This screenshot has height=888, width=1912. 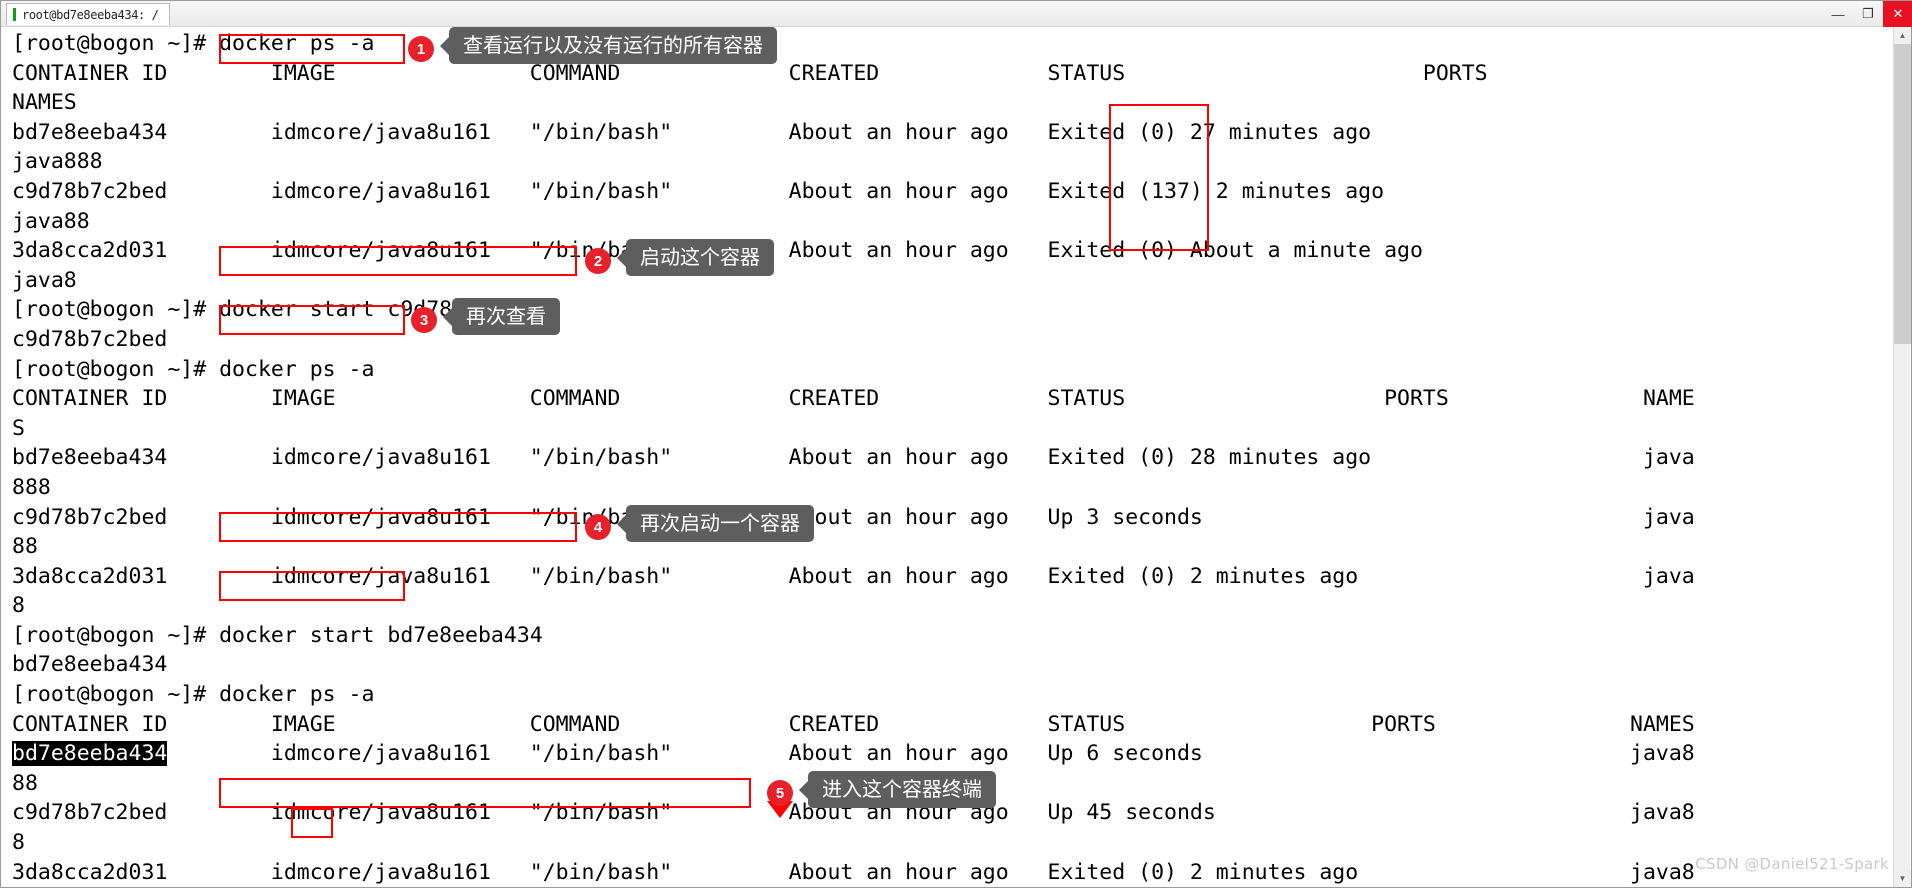 I want to click on annotation-tooltip-4: 再次启动一个容器, so click(x=715, y=523).